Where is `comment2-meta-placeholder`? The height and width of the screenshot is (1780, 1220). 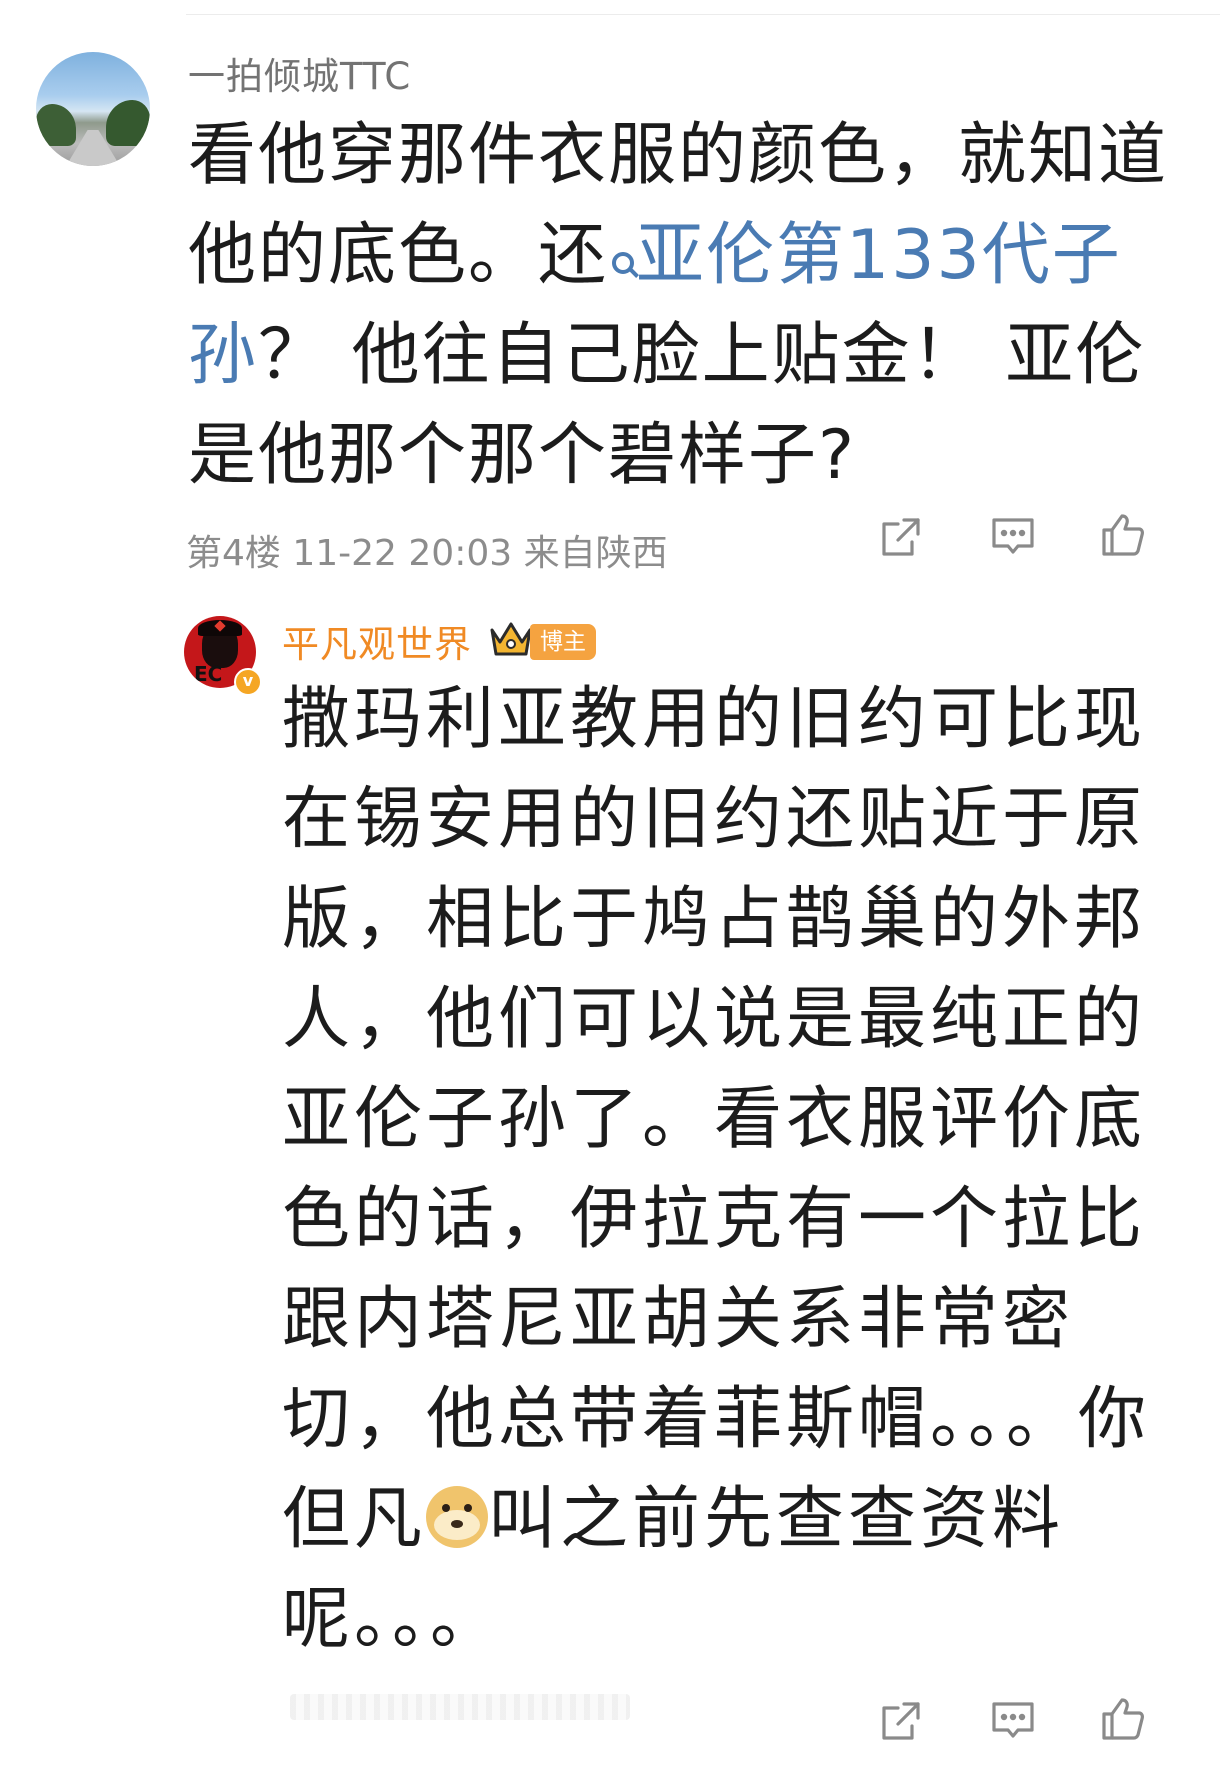 comment2-meta-placeholder is located at coordinates (460, 1707).